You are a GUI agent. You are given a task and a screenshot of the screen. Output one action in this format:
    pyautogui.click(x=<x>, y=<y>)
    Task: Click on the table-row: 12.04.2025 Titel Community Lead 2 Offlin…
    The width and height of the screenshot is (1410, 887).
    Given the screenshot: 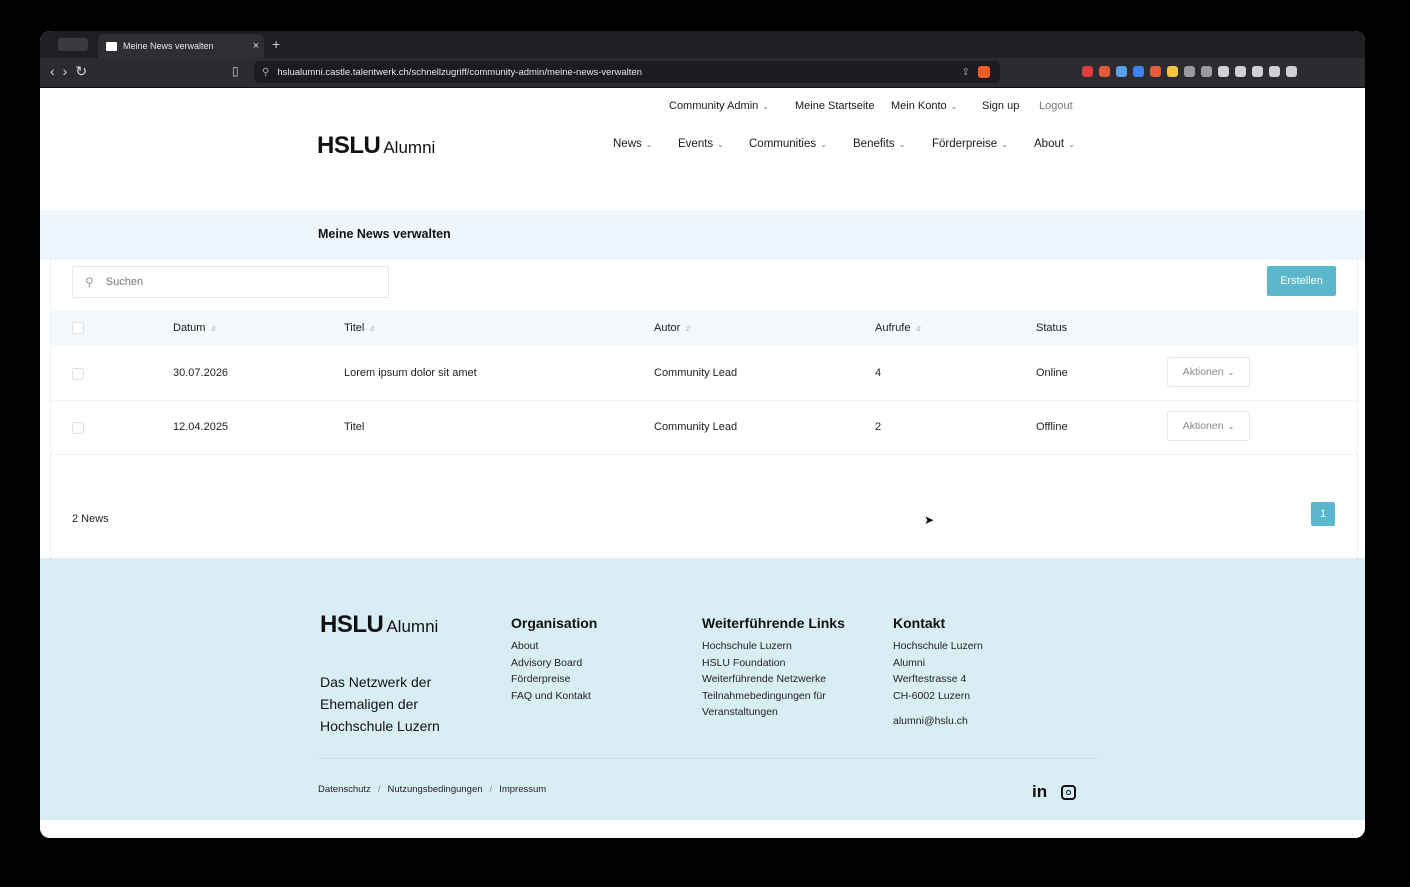 What is the action you would take?
    pyautogui.click(x=704, y=427)
    